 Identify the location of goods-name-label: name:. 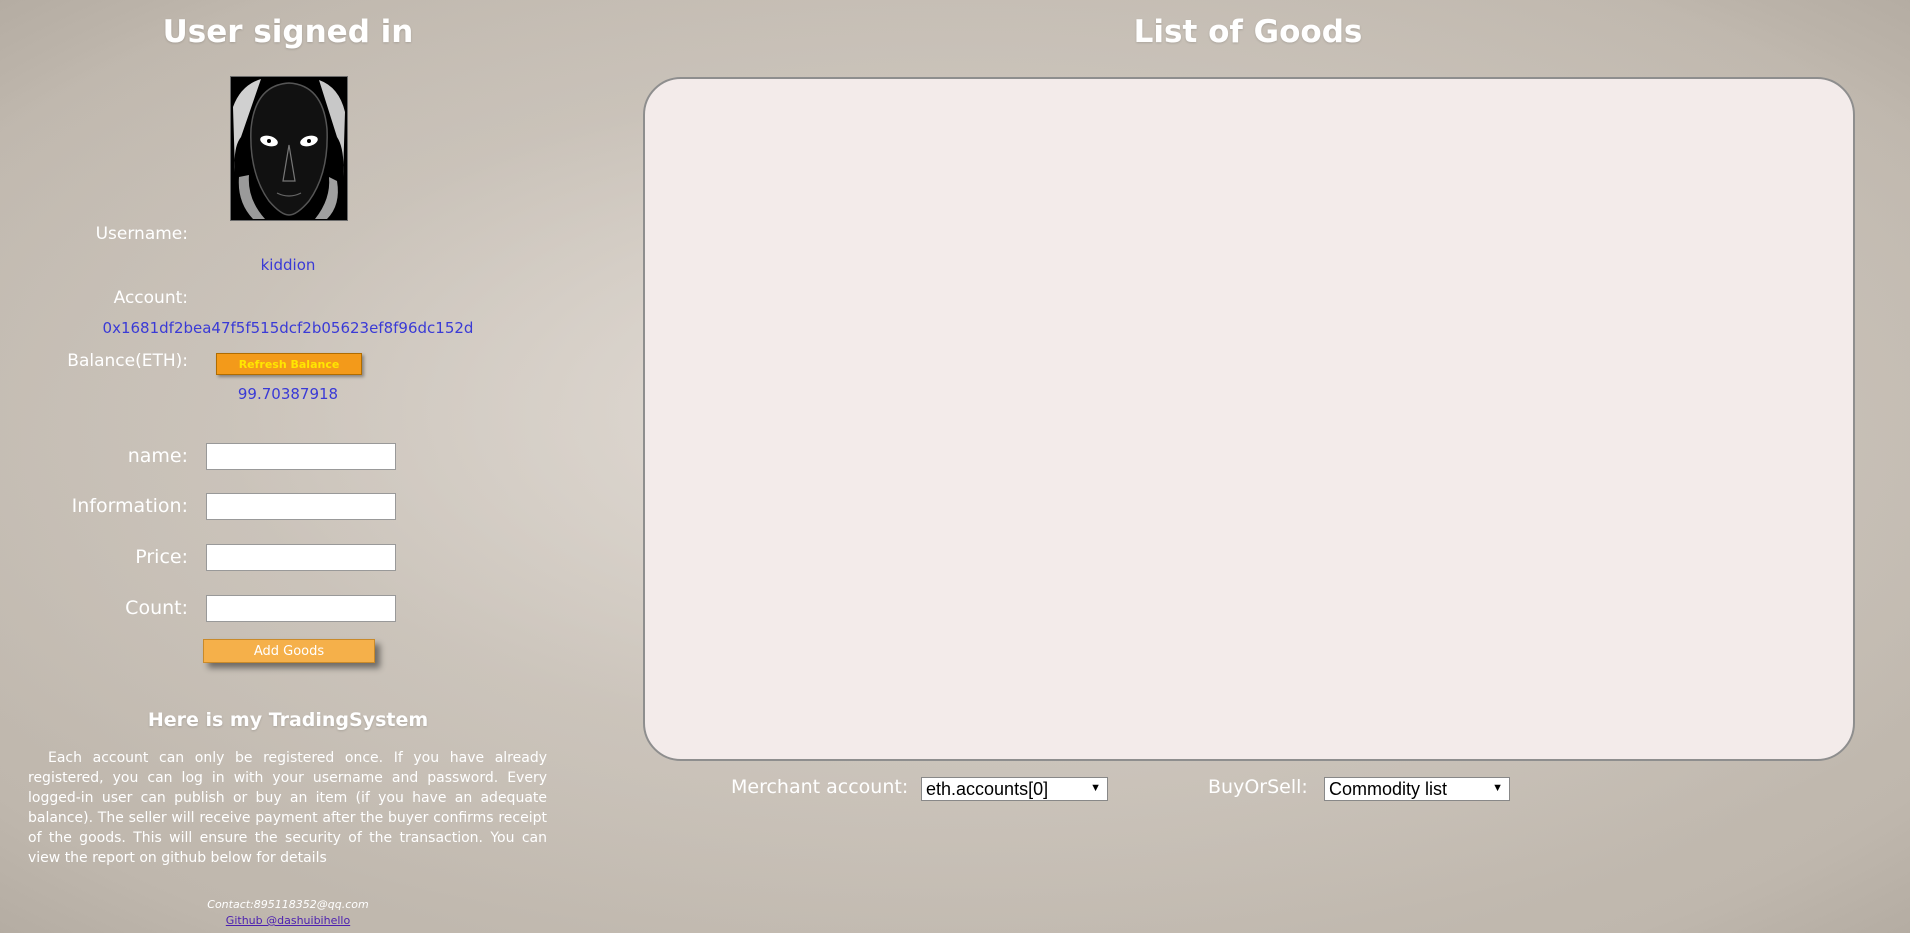
(157, 456).